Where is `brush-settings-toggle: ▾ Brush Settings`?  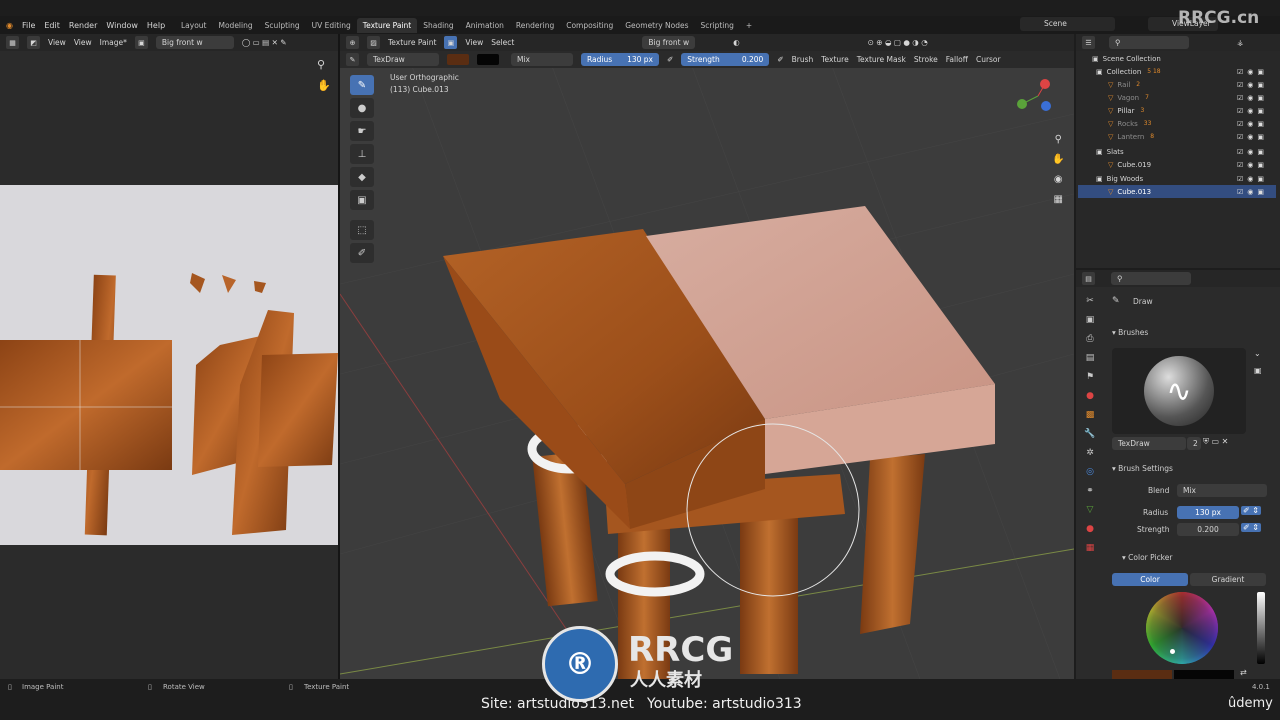
brush-settings-toggle: ▾ Brush Settings is located at coordinates (1142, 468).